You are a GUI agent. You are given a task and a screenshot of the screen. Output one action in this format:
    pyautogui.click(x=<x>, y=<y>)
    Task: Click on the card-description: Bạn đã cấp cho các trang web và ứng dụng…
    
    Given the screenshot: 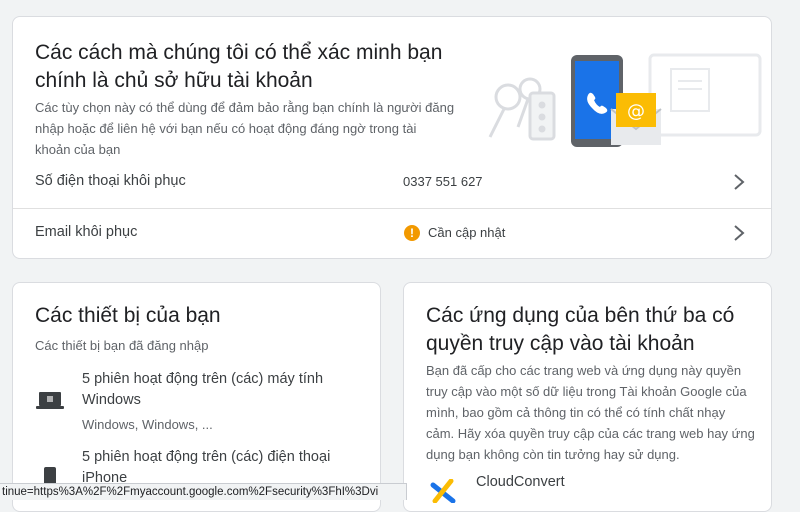 What is the action you would take?
    pyautogui.click(x=590, y=412)
    